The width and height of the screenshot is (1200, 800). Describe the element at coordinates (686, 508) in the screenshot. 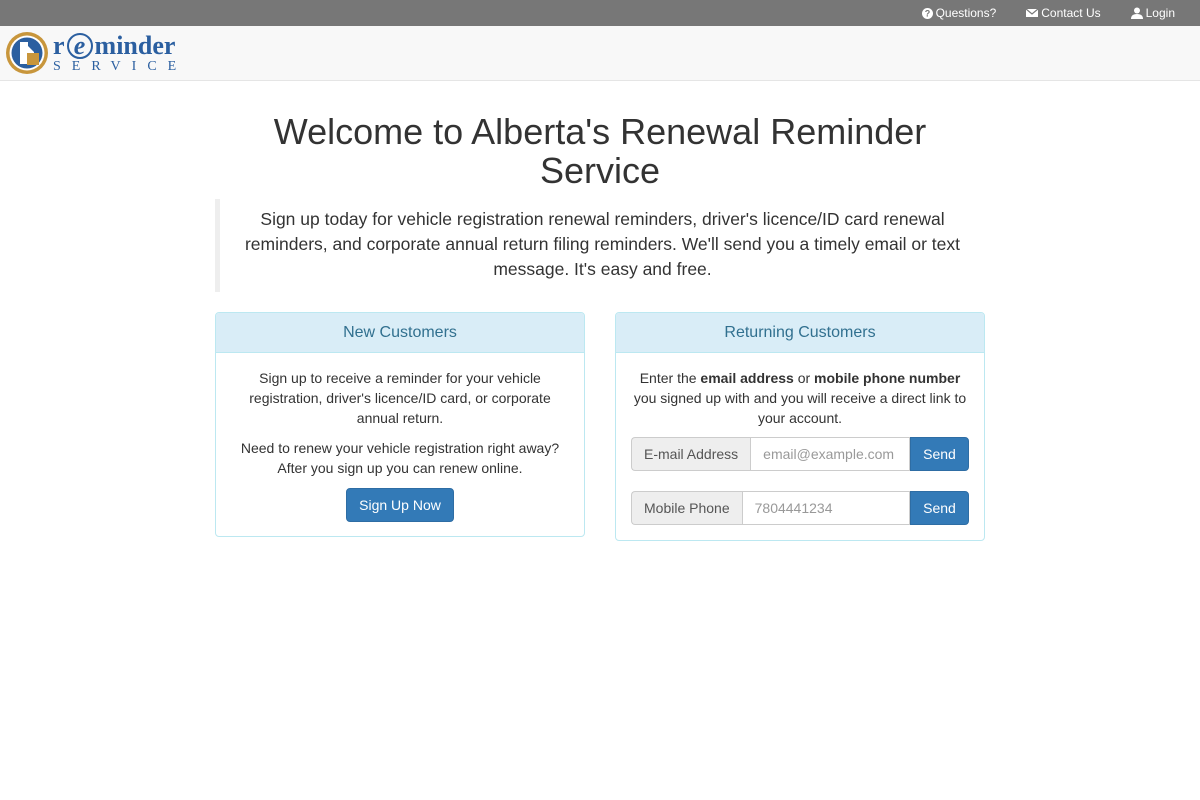

I see `phone-label: Mobile Phone` at that location.